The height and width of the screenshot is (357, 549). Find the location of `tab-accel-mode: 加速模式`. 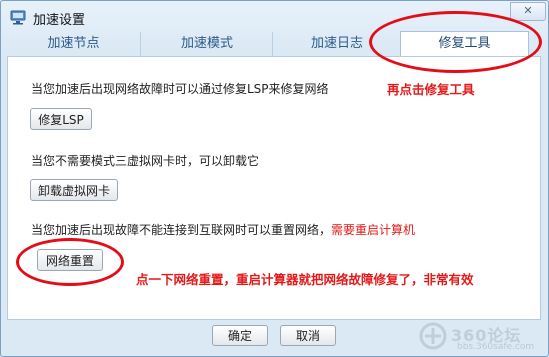

tab-accel-mode: 加速模式 is located at coordinates (206, 44).